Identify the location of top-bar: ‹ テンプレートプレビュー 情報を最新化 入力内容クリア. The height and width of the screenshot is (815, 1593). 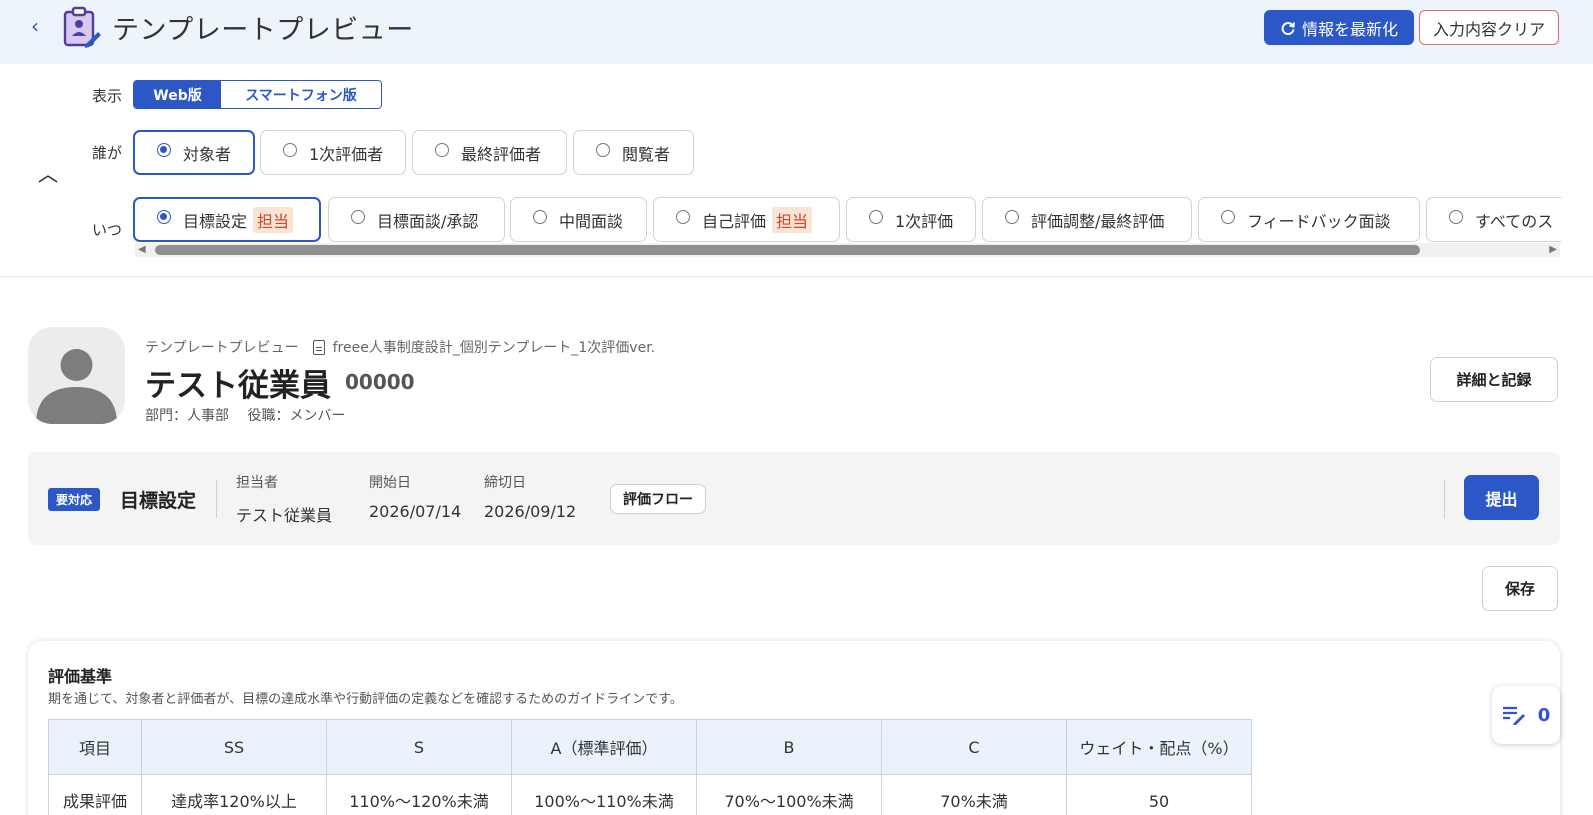
(796, 32).